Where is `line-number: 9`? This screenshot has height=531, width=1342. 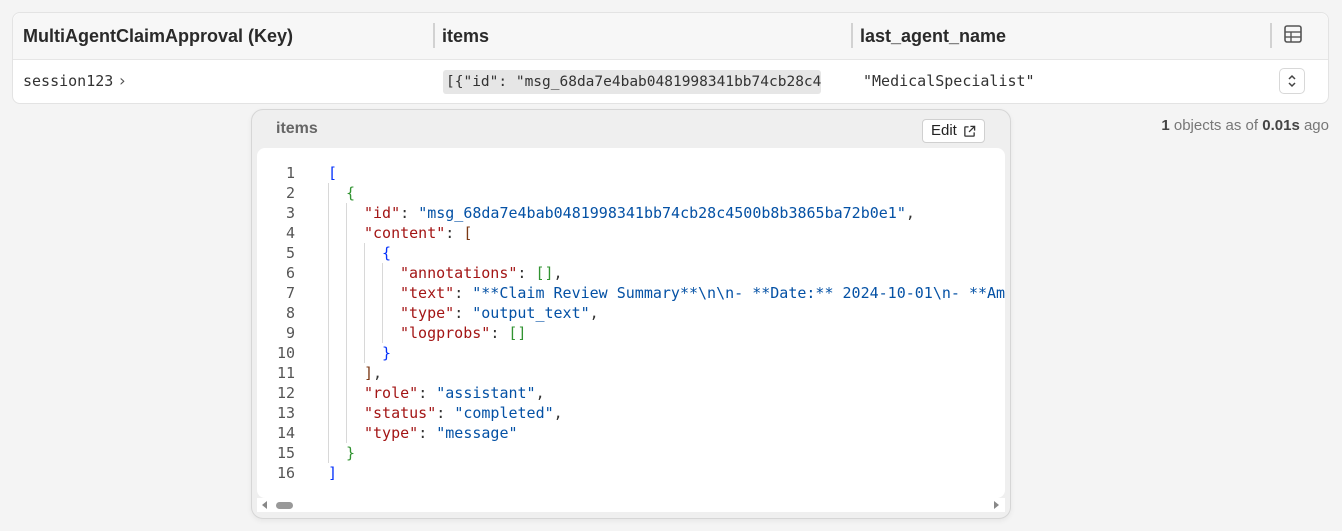
line-number: 9 is located at coordinates (290, 333).